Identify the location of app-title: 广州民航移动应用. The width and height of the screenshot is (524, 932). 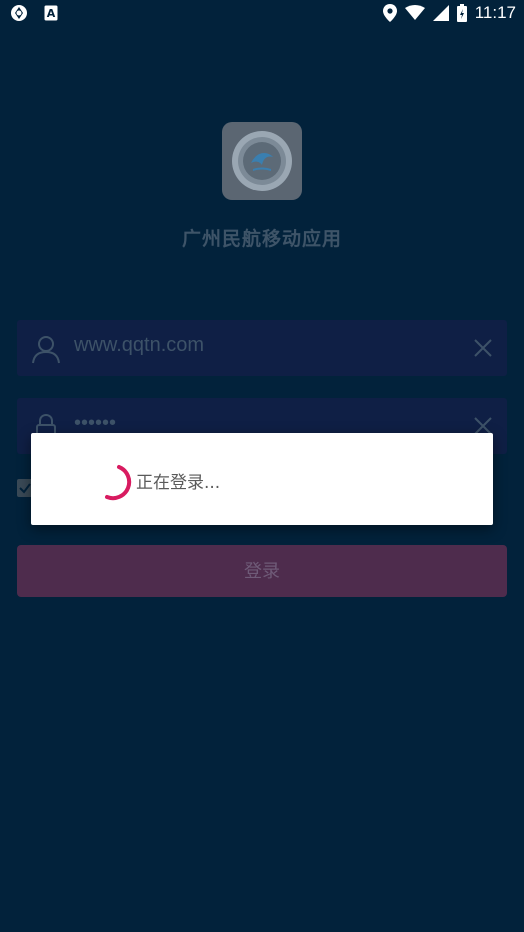
(261, 239).